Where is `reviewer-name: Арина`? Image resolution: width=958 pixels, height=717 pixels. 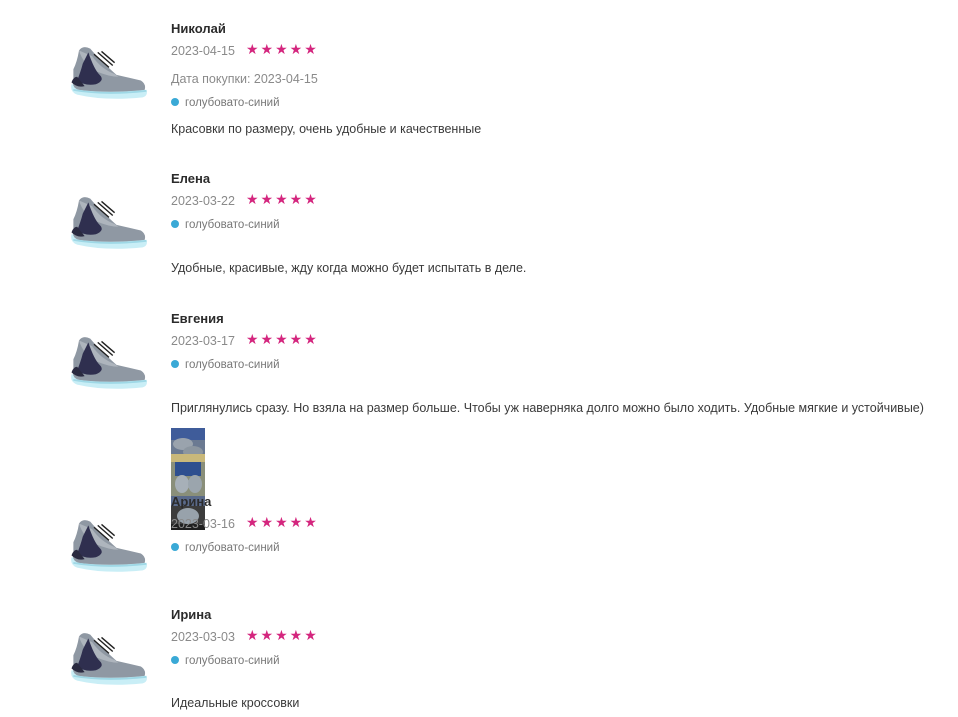 reviewer-name: Арина is located at coordinates (191, 501).